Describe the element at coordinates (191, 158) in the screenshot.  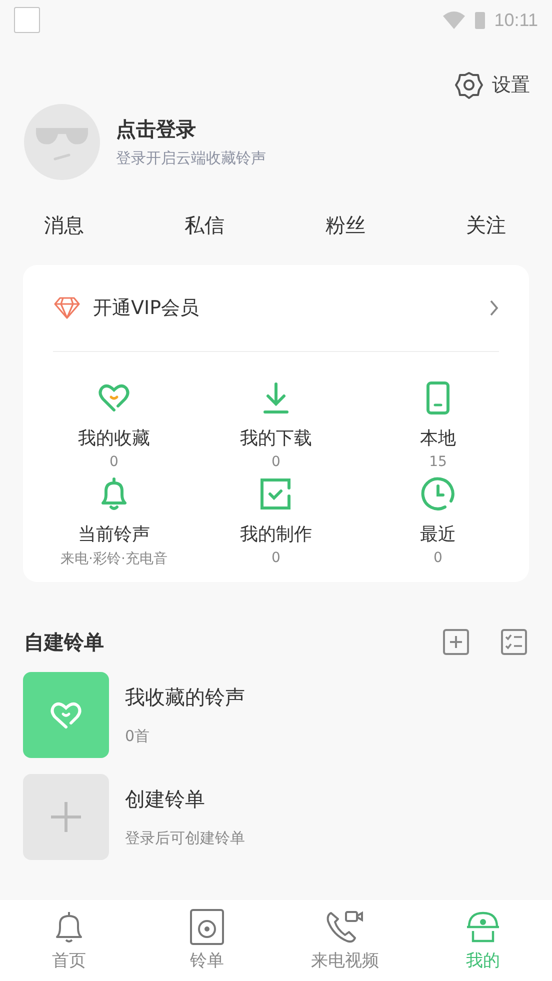
I see `login-hint: 登录开启云端收藏铃声` at that location.